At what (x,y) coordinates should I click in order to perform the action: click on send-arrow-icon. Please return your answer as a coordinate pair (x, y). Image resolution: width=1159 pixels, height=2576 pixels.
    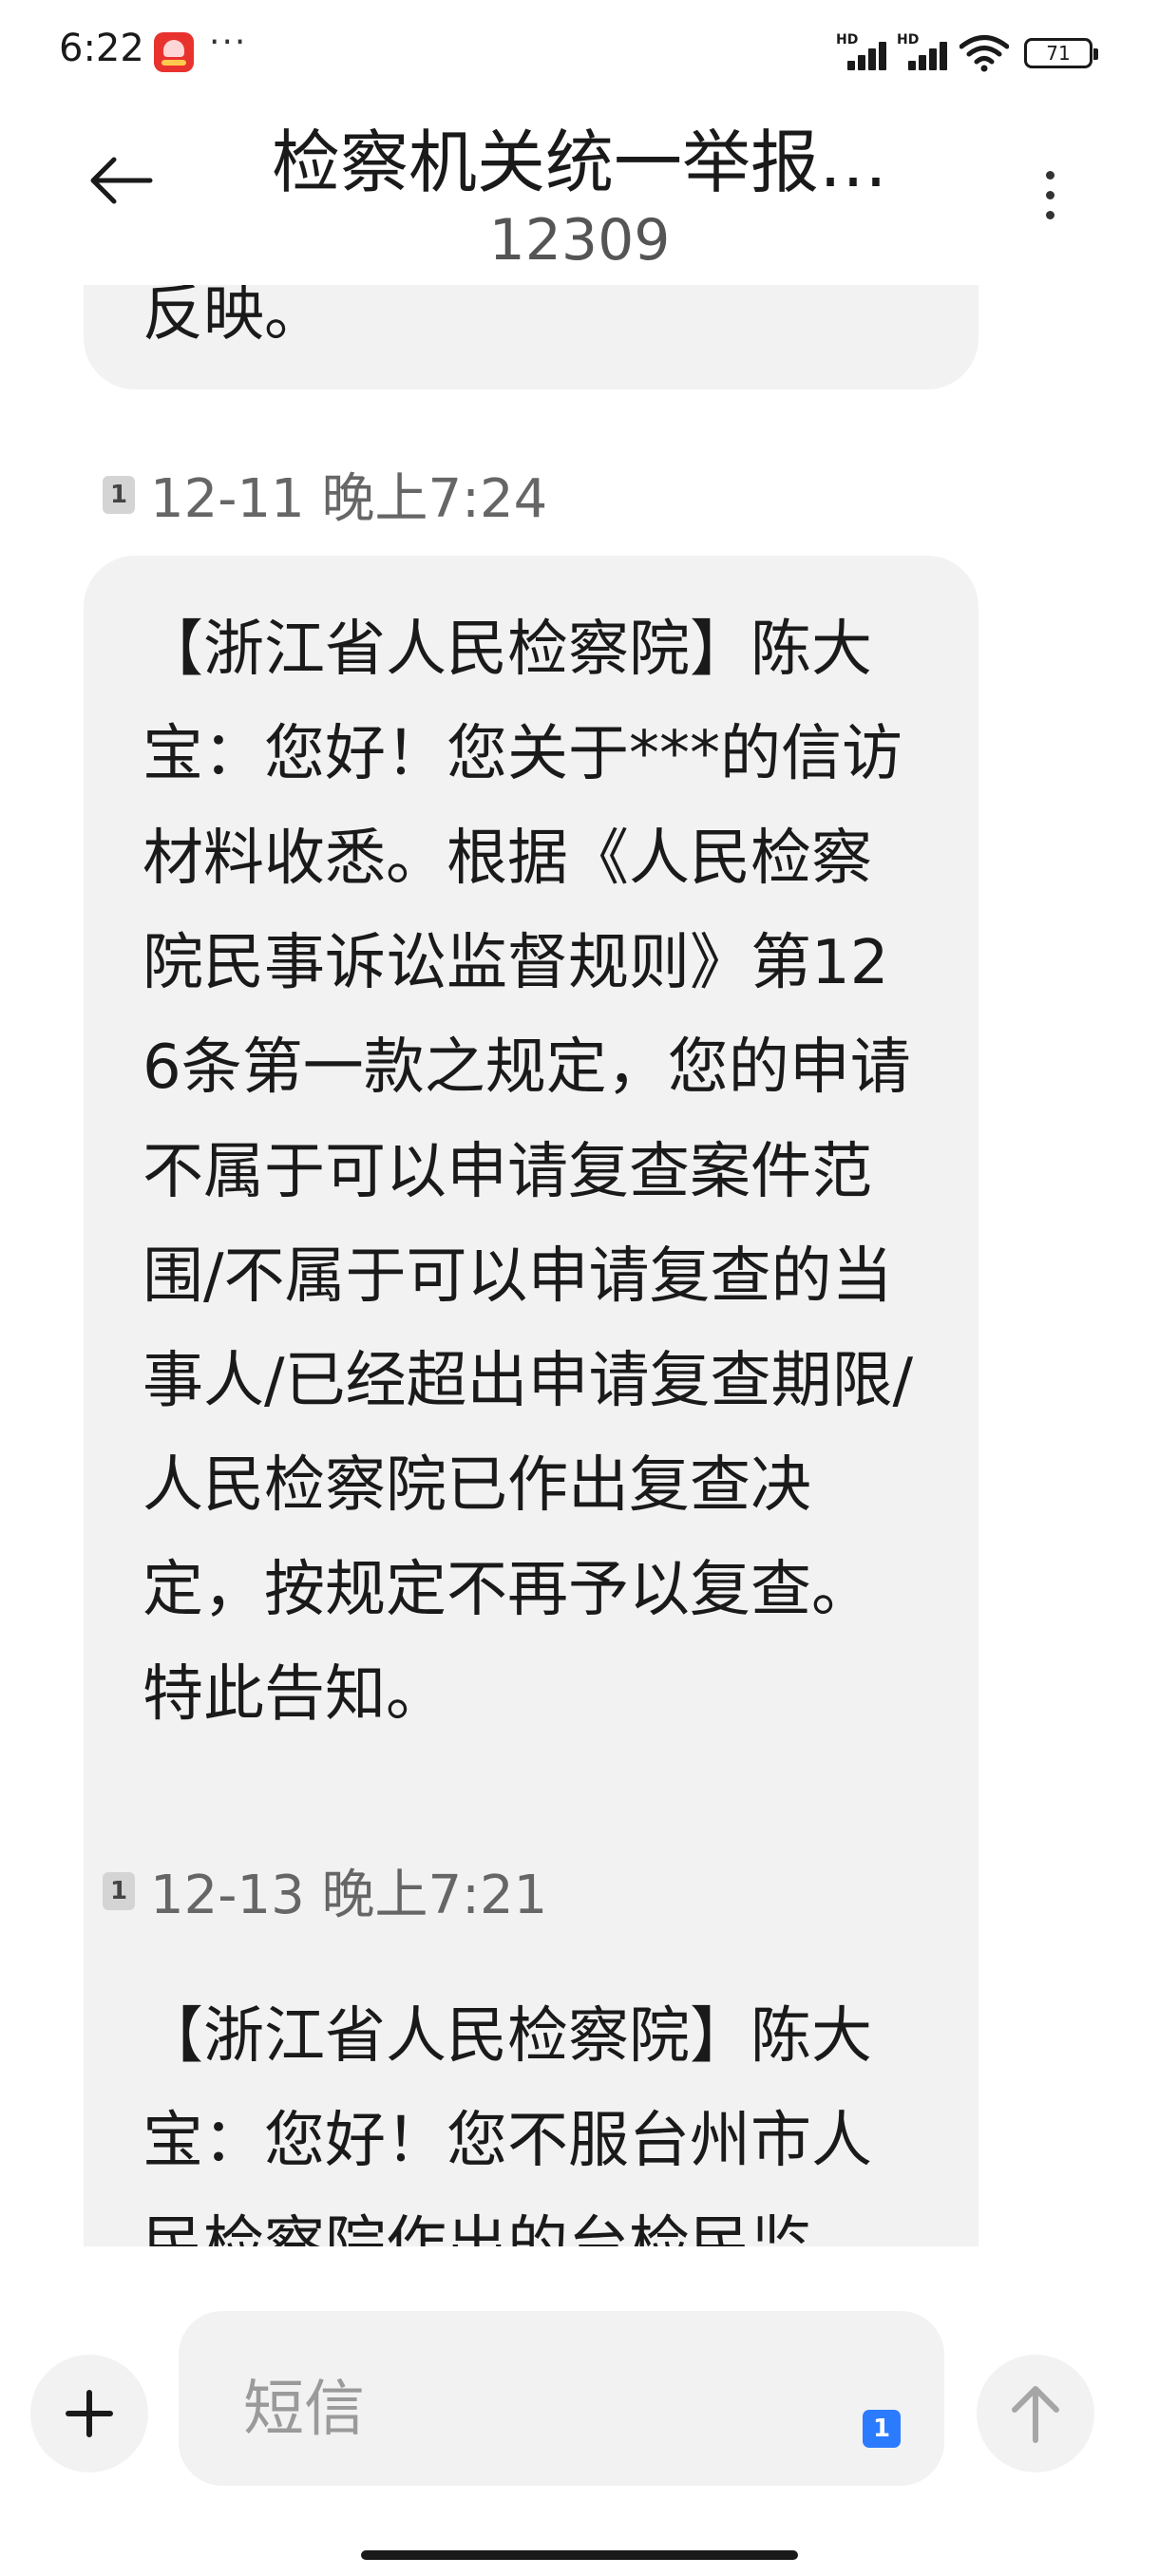
    Looking at the image, I should click on (1035, 2414).